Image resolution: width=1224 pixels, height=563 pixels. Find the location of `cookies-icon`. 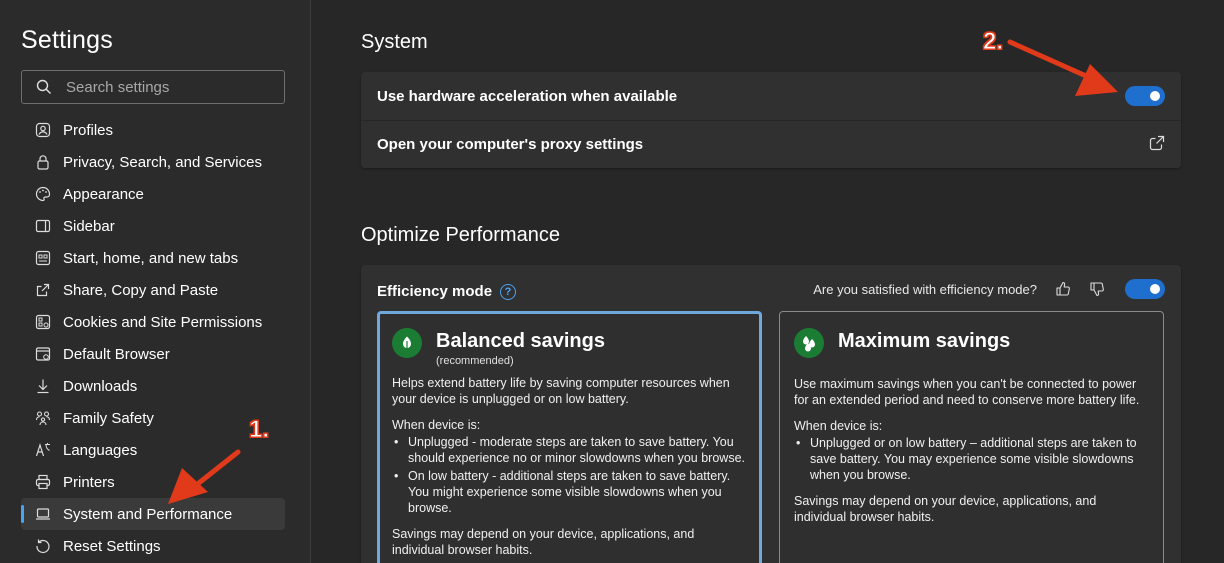

cookies-icon is located at coordinates (43, 322).